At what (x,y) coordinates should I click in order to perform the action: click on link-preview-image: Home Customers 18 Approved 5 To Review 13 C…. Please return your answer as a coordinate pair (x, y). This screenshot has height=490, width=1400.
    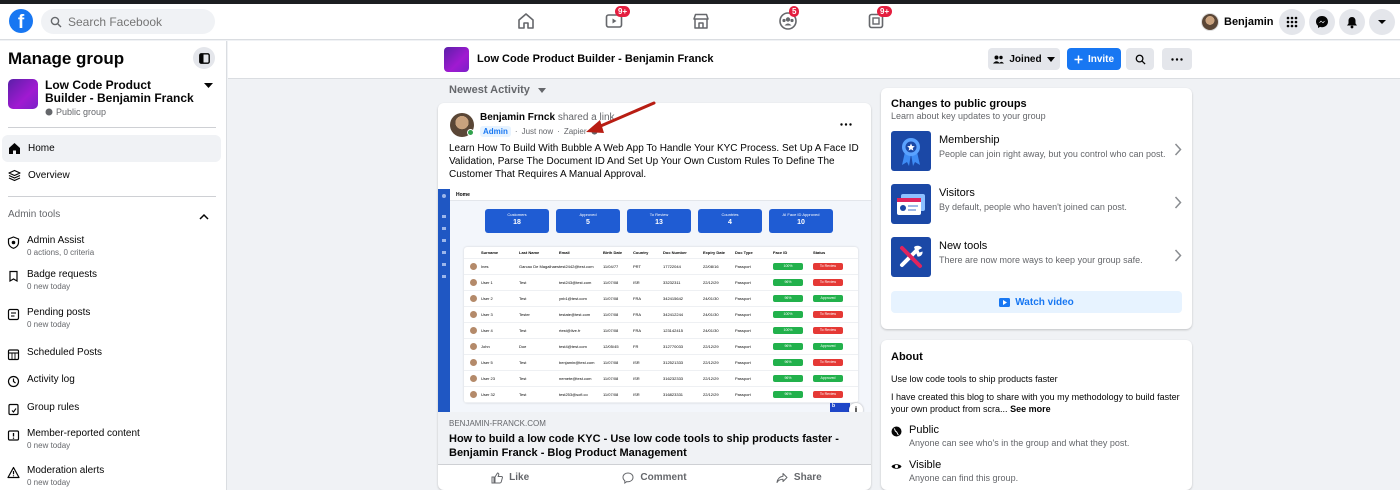
    Looking at the image, I should click on (654, 303).